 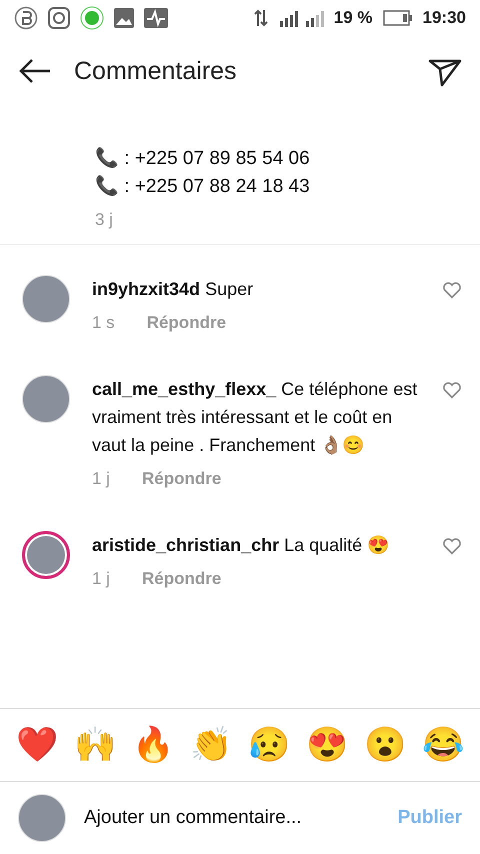 I want to click on emoji-reaction: 😍, so click(x=327, y=745).